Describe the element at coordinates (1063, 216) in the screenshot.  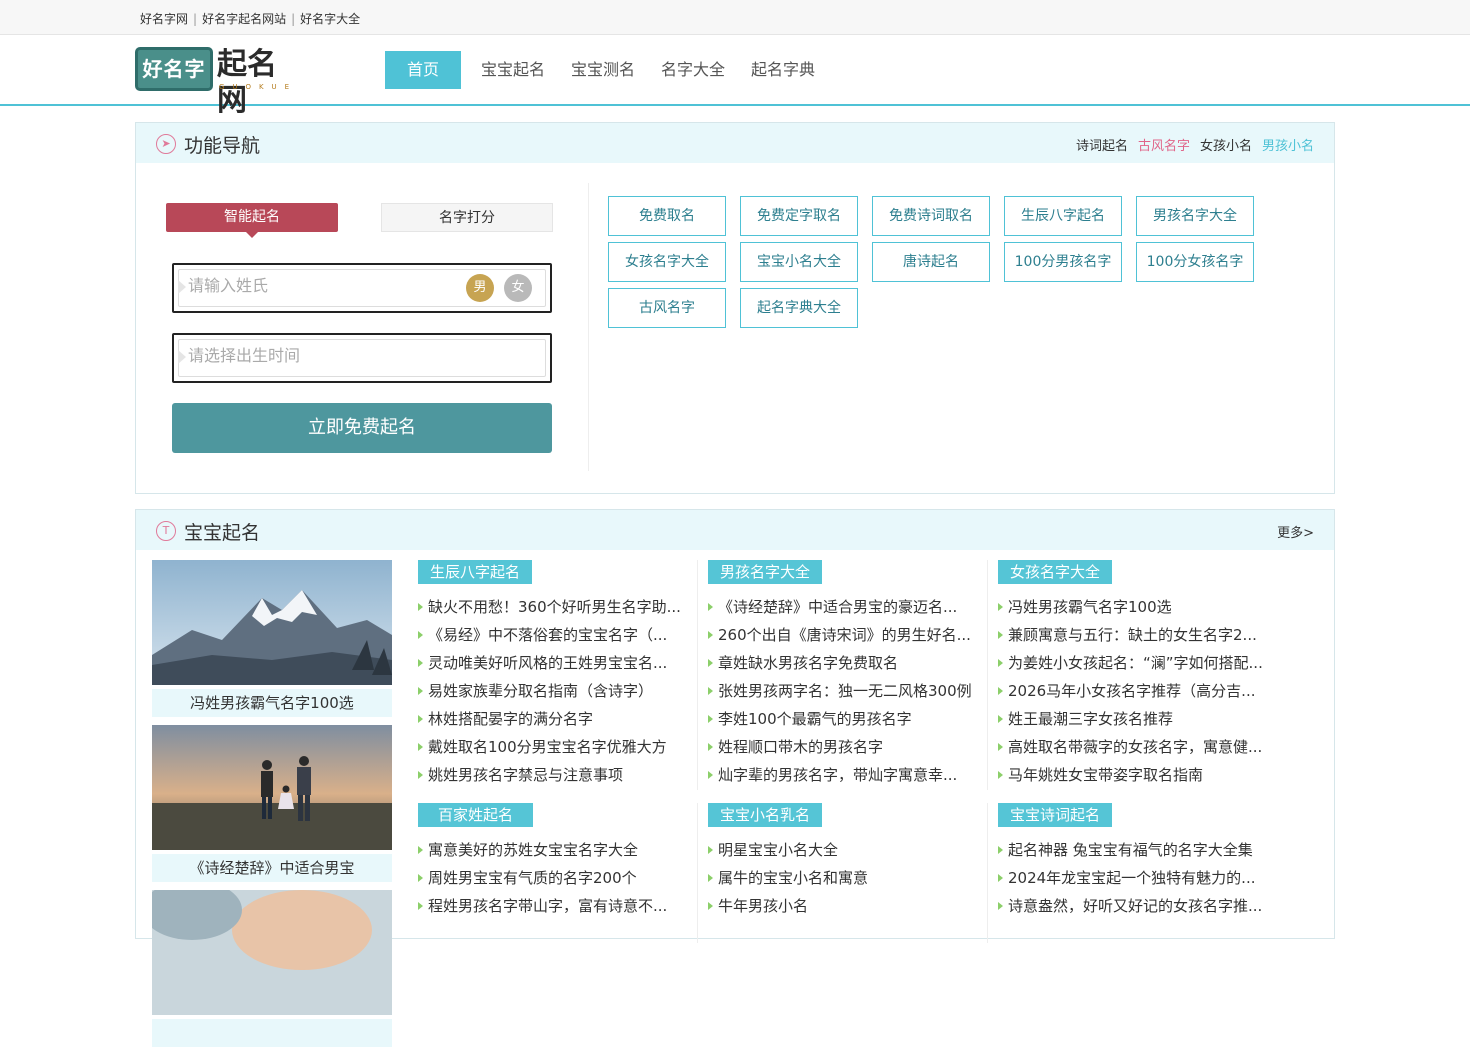
I see `tool-bazi-naming: 生辰八字起名` at that location.